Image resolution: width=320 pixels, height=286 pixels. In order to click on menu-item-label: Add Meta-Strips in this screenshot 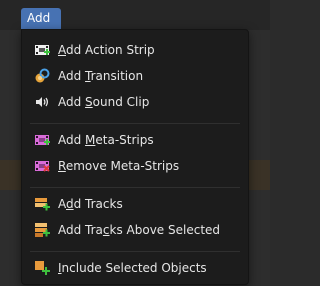, I will do `click(106, 140)`.